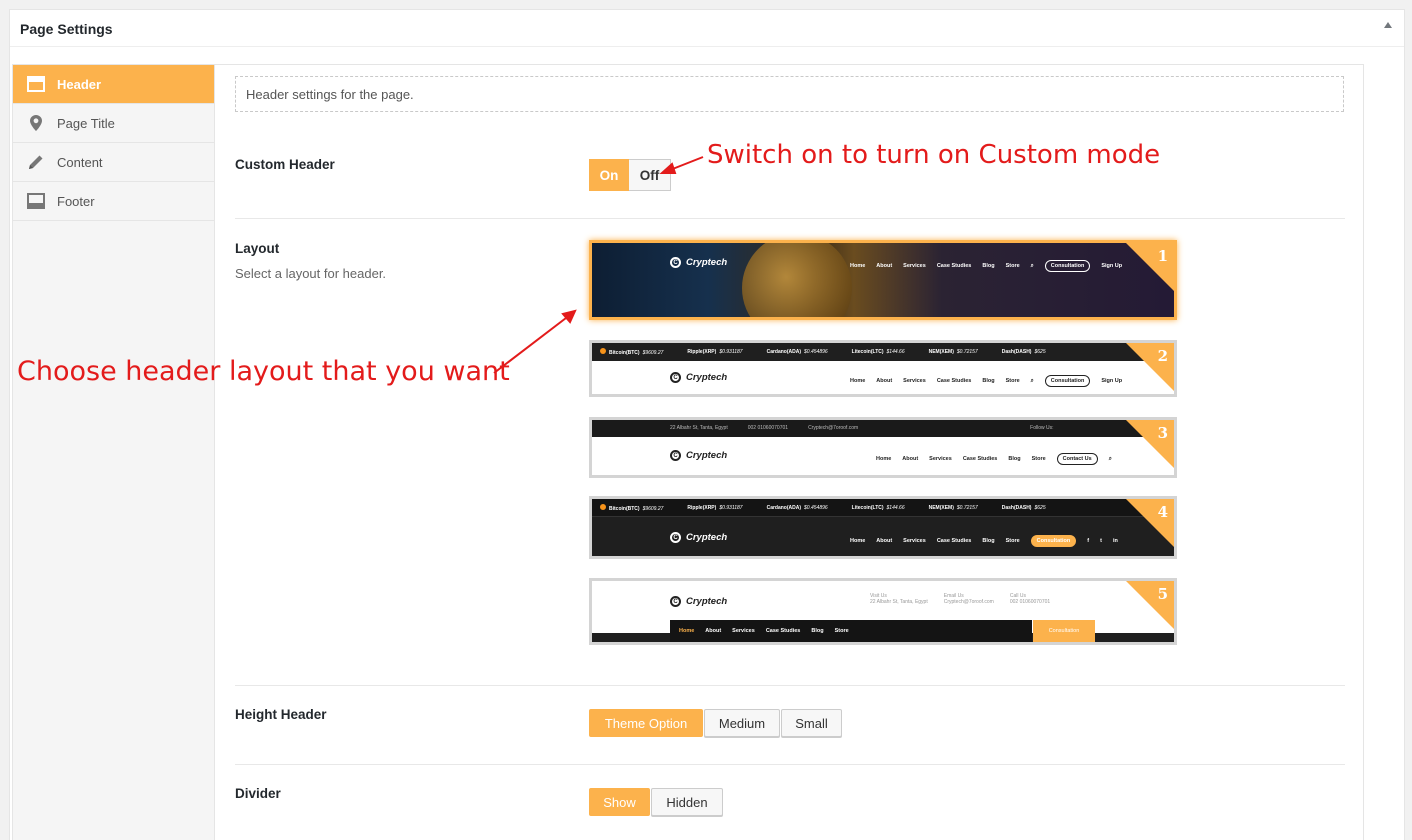 The width and height of the screenshot is (1412, 840). What do you see at coordinates (285, 164) in the screenshot?
I see `custom-header-label: Custom Header` at bounding box center [285, 164].